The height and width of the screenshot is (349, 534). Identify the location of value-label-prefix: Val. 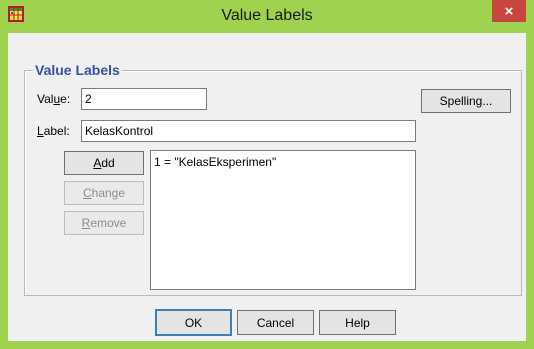
(45, 99).